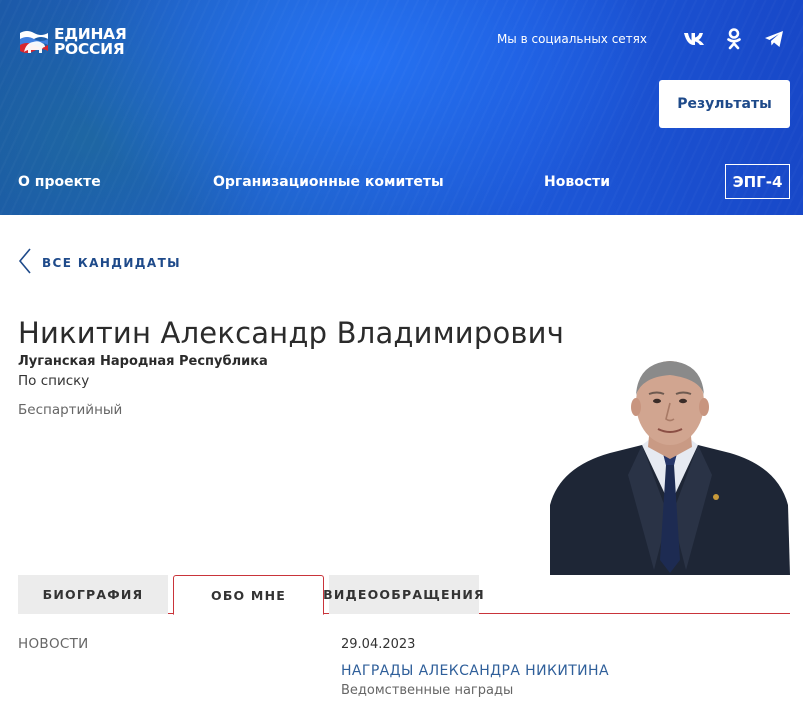 The width and height of the screenshot is (803, 703). Describe the element at coordinates (378, 644) in the screenshot. I see `news-date: 29.04.2023` at that location.